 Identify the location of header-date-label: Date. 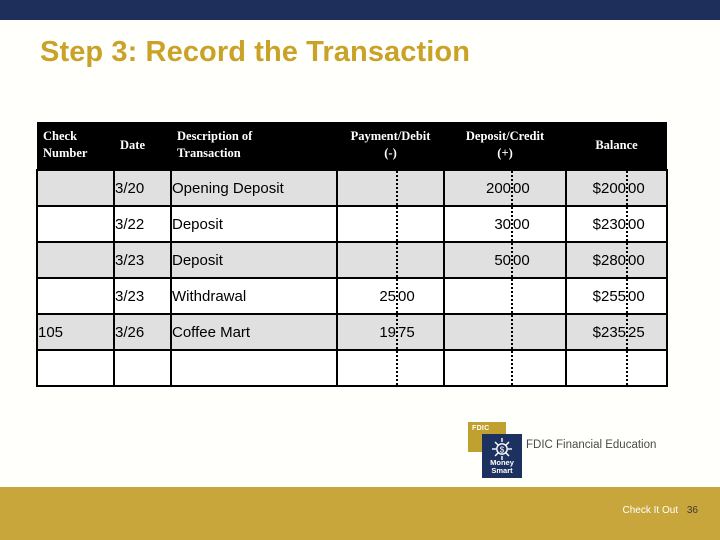
(132, 144).